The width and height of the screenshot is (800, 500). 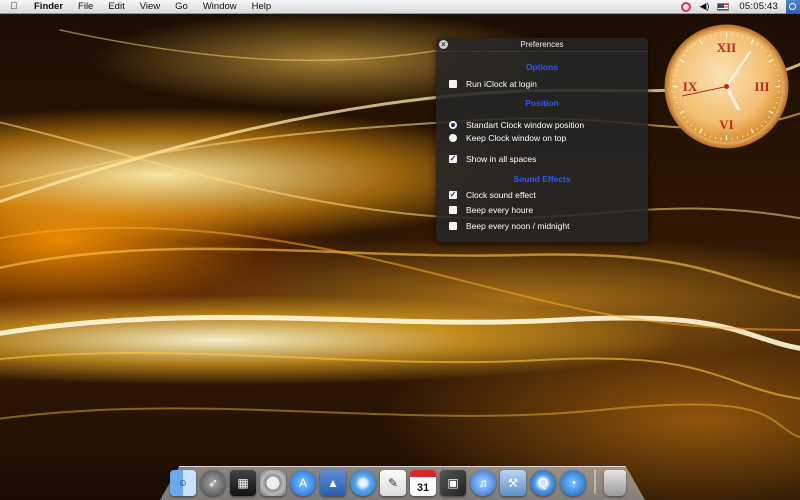 I want to click on clock-widget: XII III VI IX, so click(x=726, y=86).